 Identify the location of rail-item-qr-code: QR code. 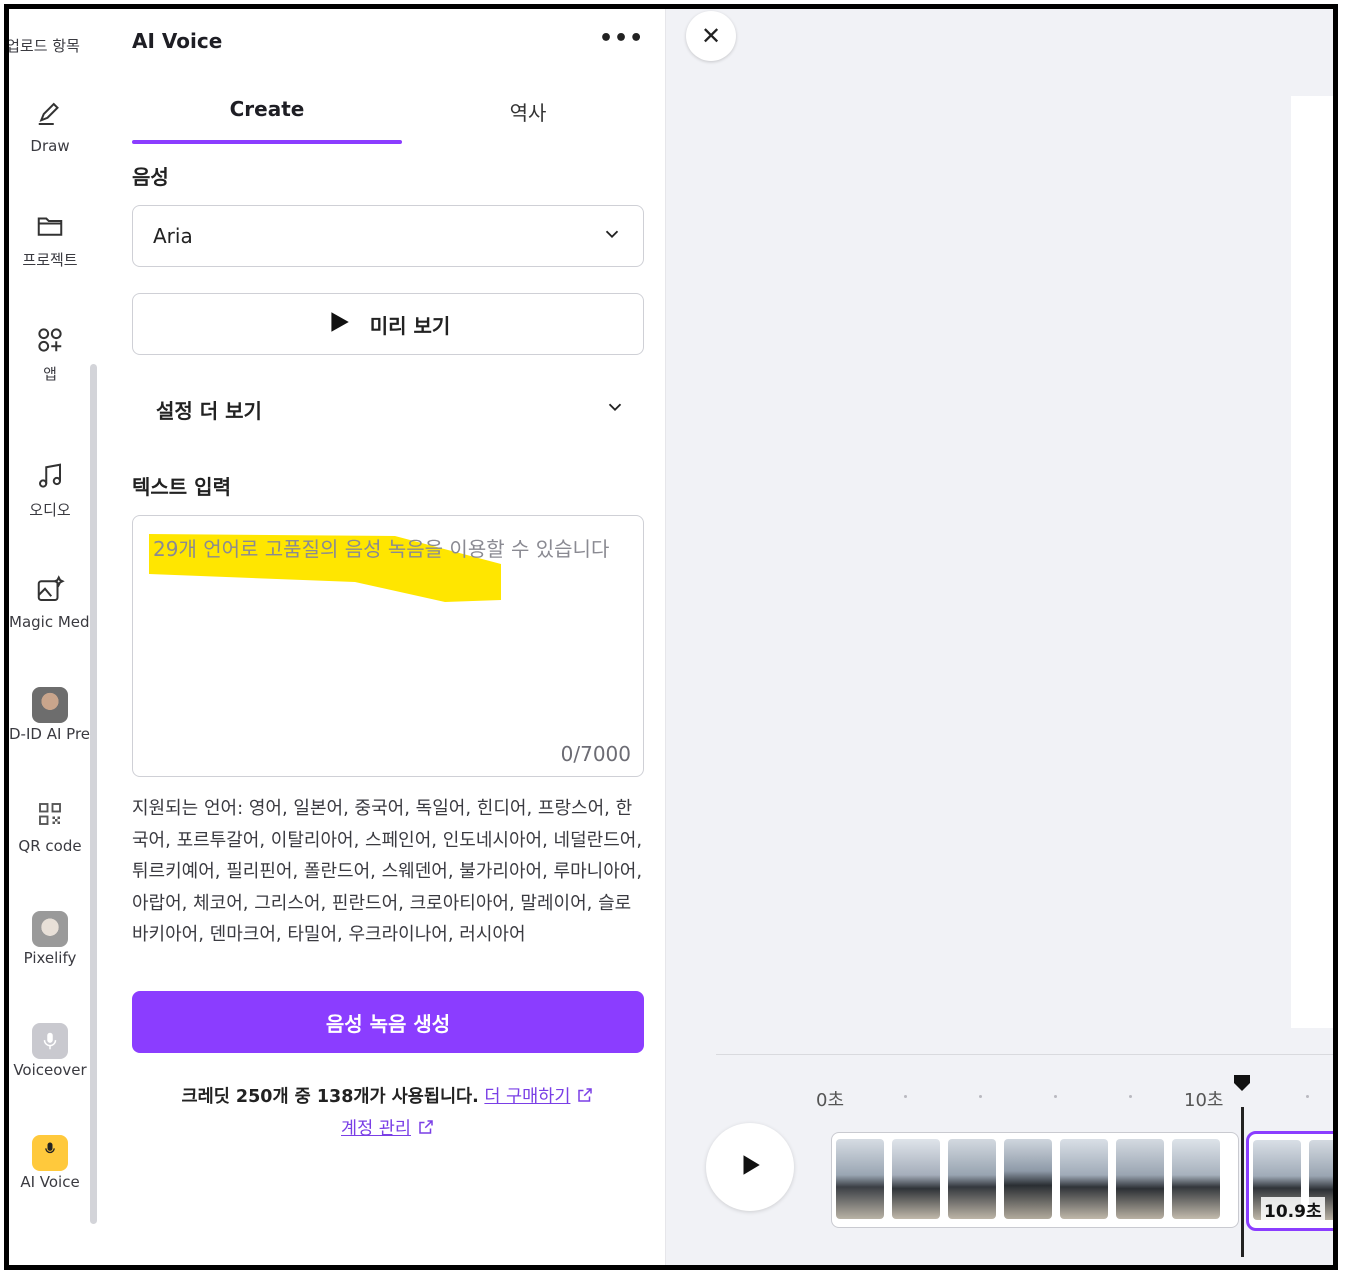
(50, 827).